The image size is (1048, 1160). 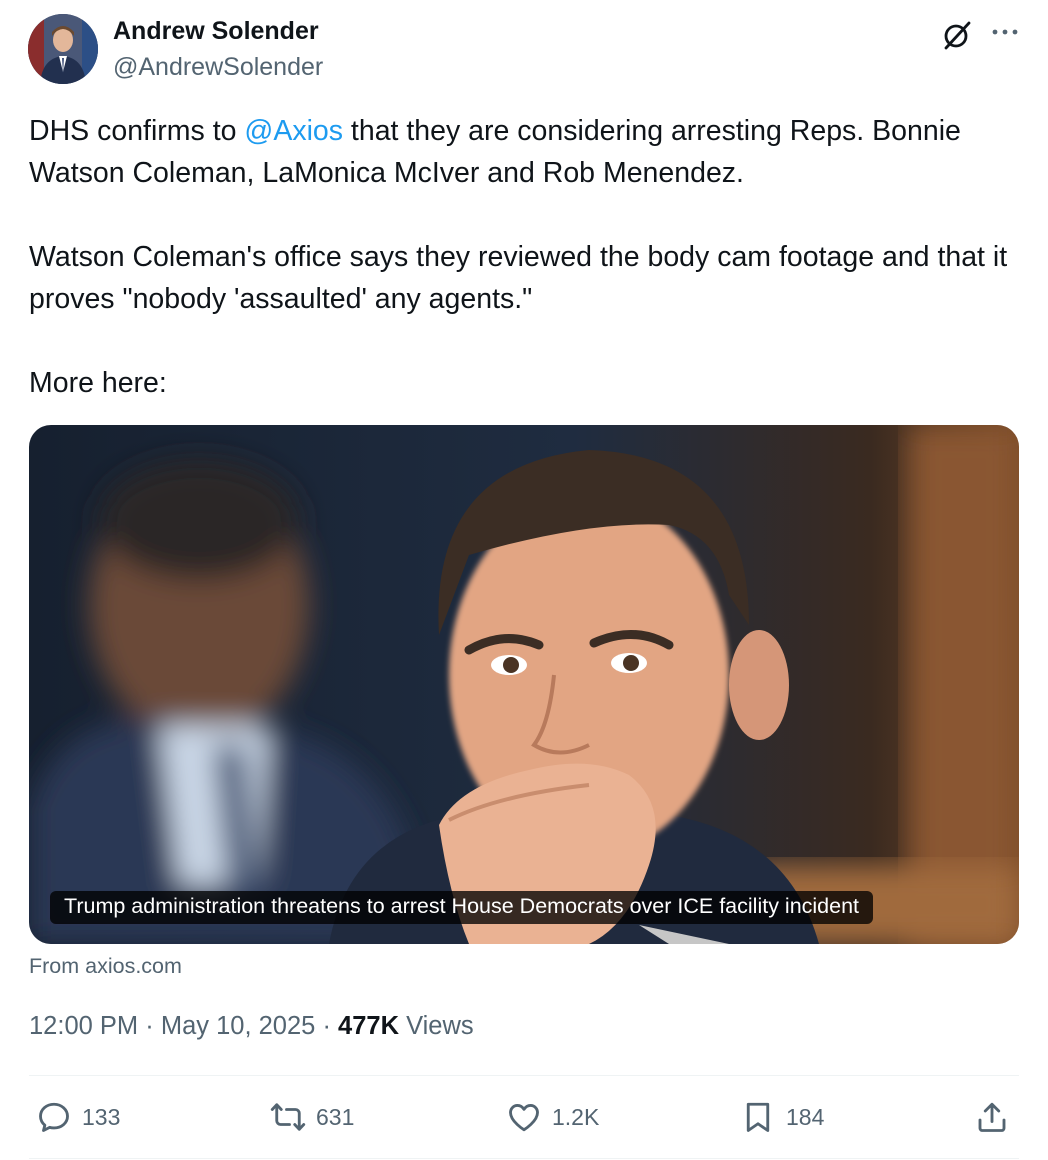 I want to click on views-label: Views, so click(x=436, y=1026).